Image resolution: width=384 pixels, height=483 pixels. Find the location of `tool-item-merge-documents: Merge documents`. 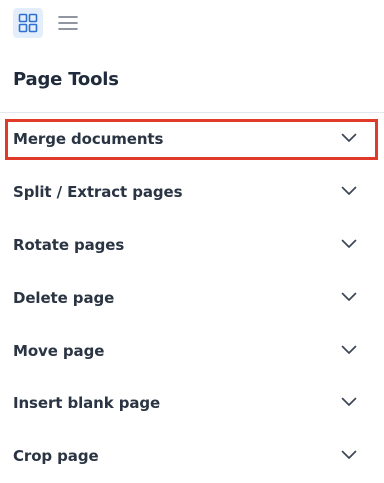

tool-item-merge-documents: Merge documents is located at coordinates (192, 139).